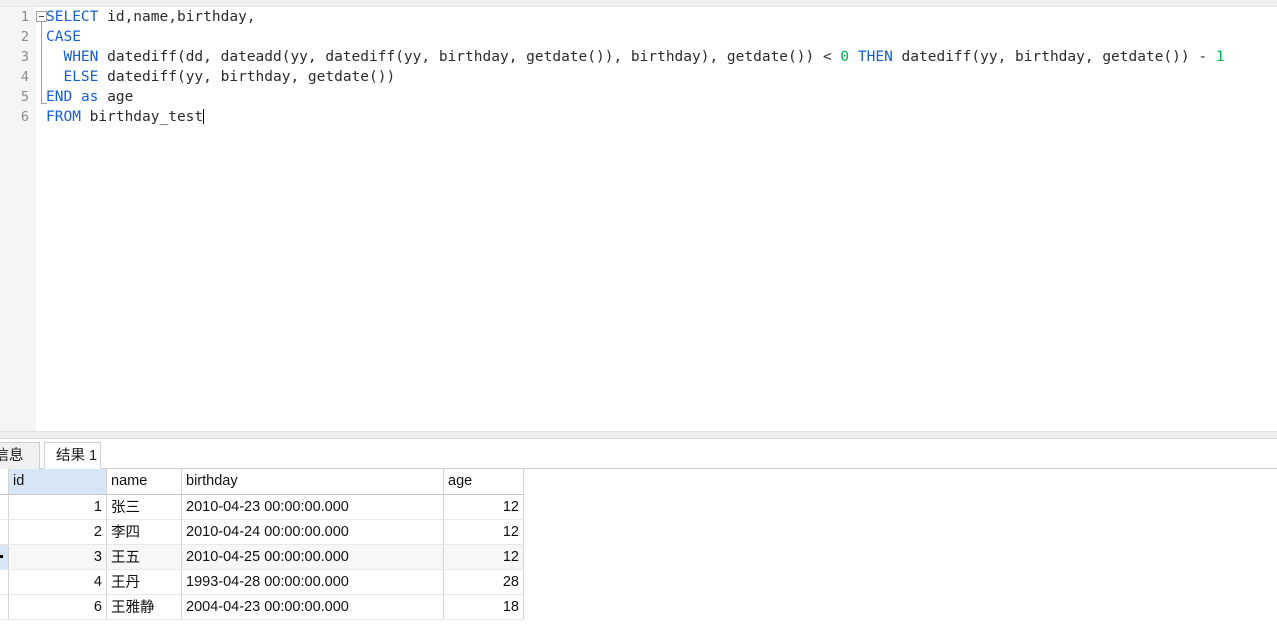 Image resolution: width=1277 pixels, height=624 pixels. I want to click on code-text: CASE, so click(63, 37).